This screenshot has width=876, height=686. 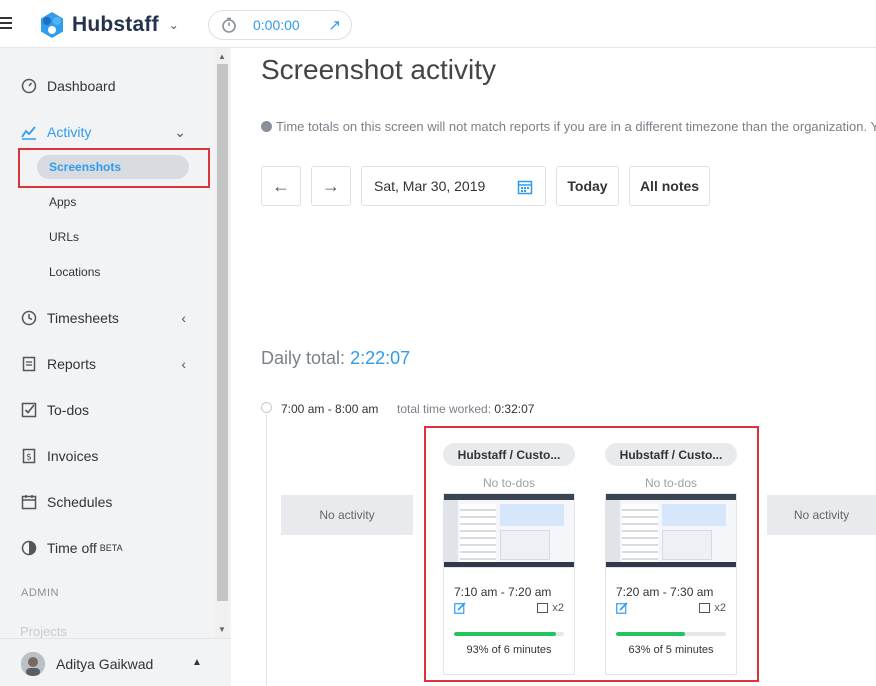 What do you see at coordinates (29, 86) in the screenshot?
I see `dashboard-icon` at bounding box center [29, 86].